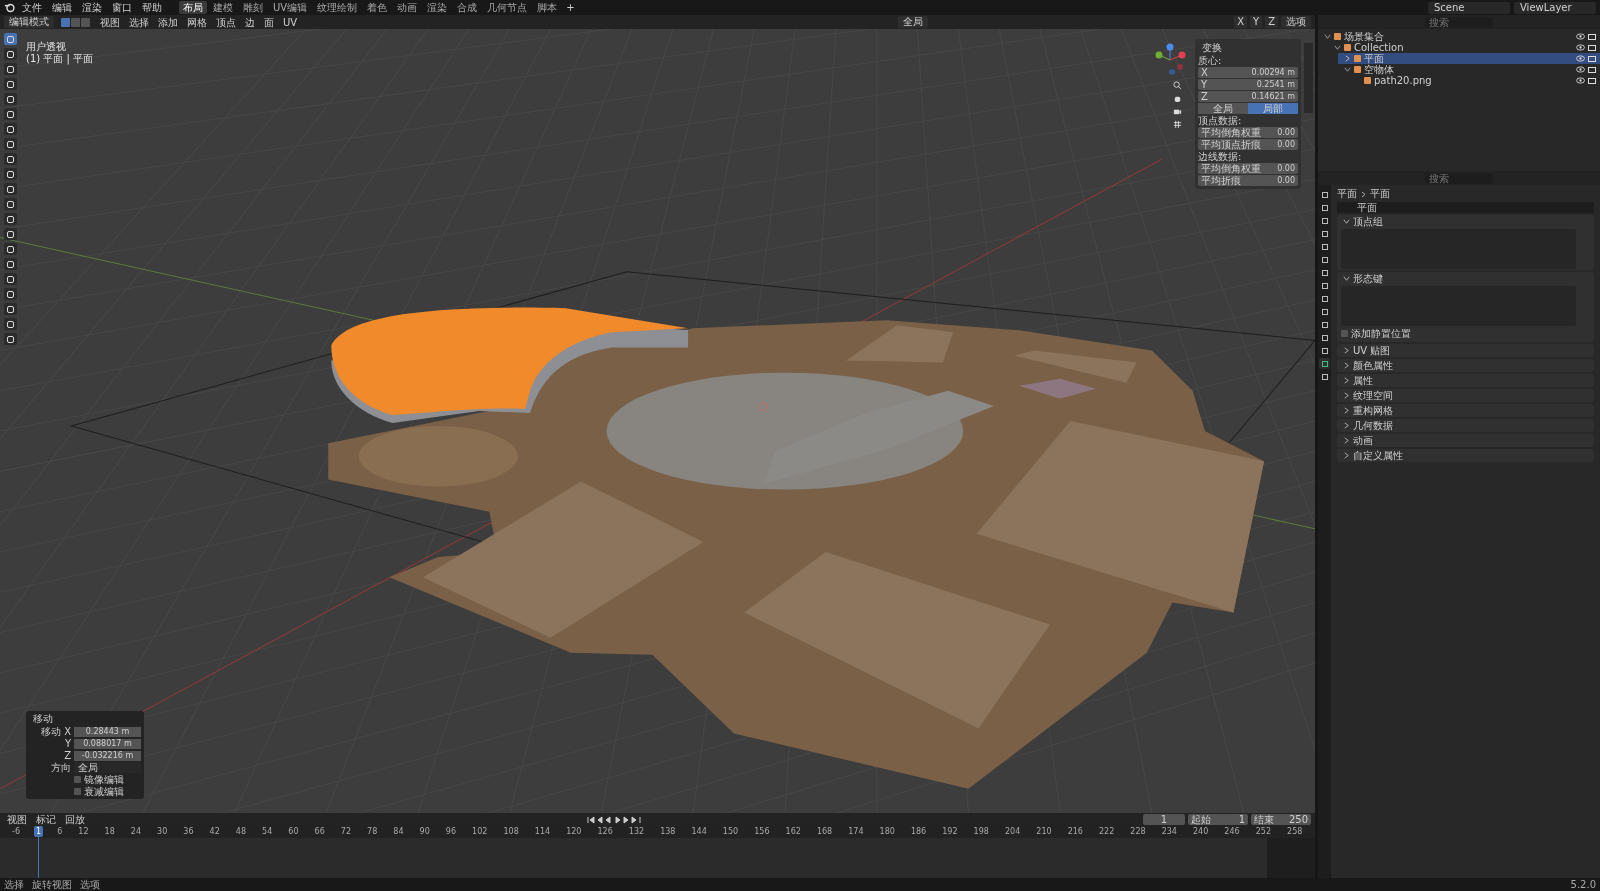 The height and width of the screenshot is (891, 1600). I want to click on scene-field: Scene, so click(1469, 7).